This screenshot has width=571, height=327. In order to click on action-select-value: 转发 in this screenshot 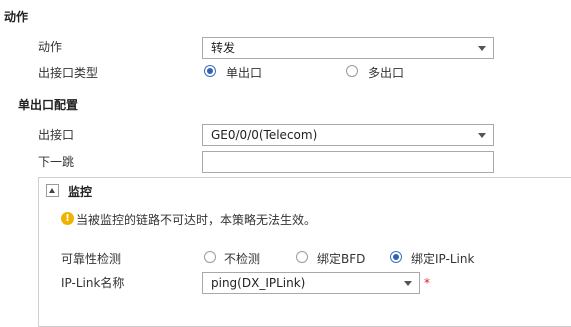, I will do `click(223, 48)`.